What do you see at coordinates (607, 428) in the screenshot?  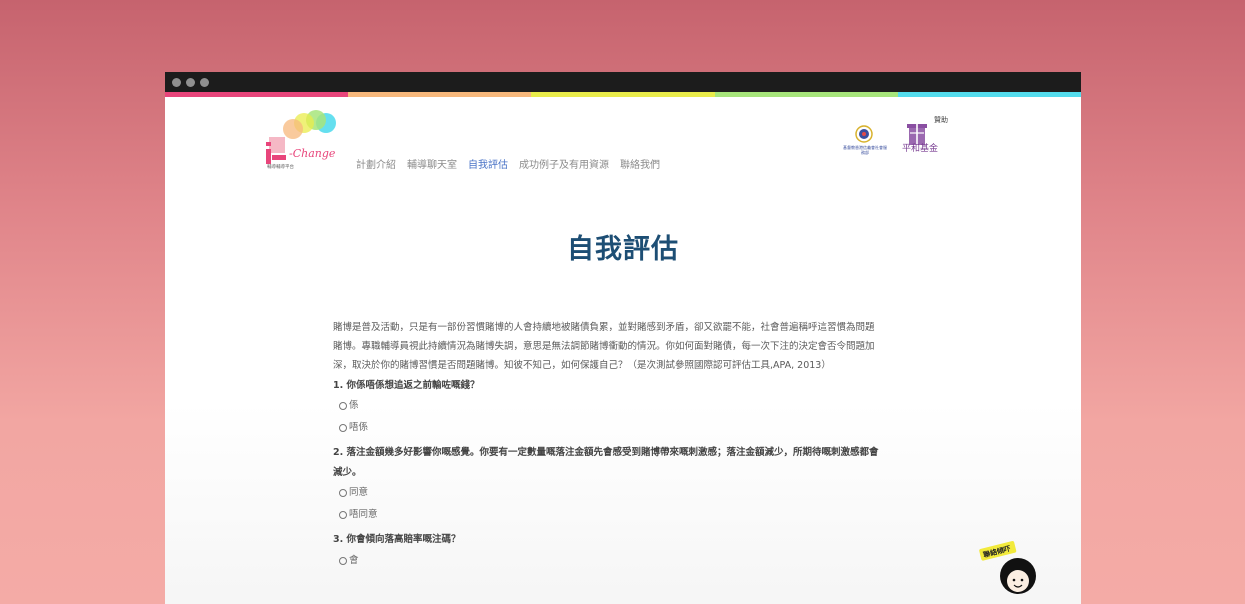 I see `question-1-option-no: 唔係` at bounding box center [607, 428].